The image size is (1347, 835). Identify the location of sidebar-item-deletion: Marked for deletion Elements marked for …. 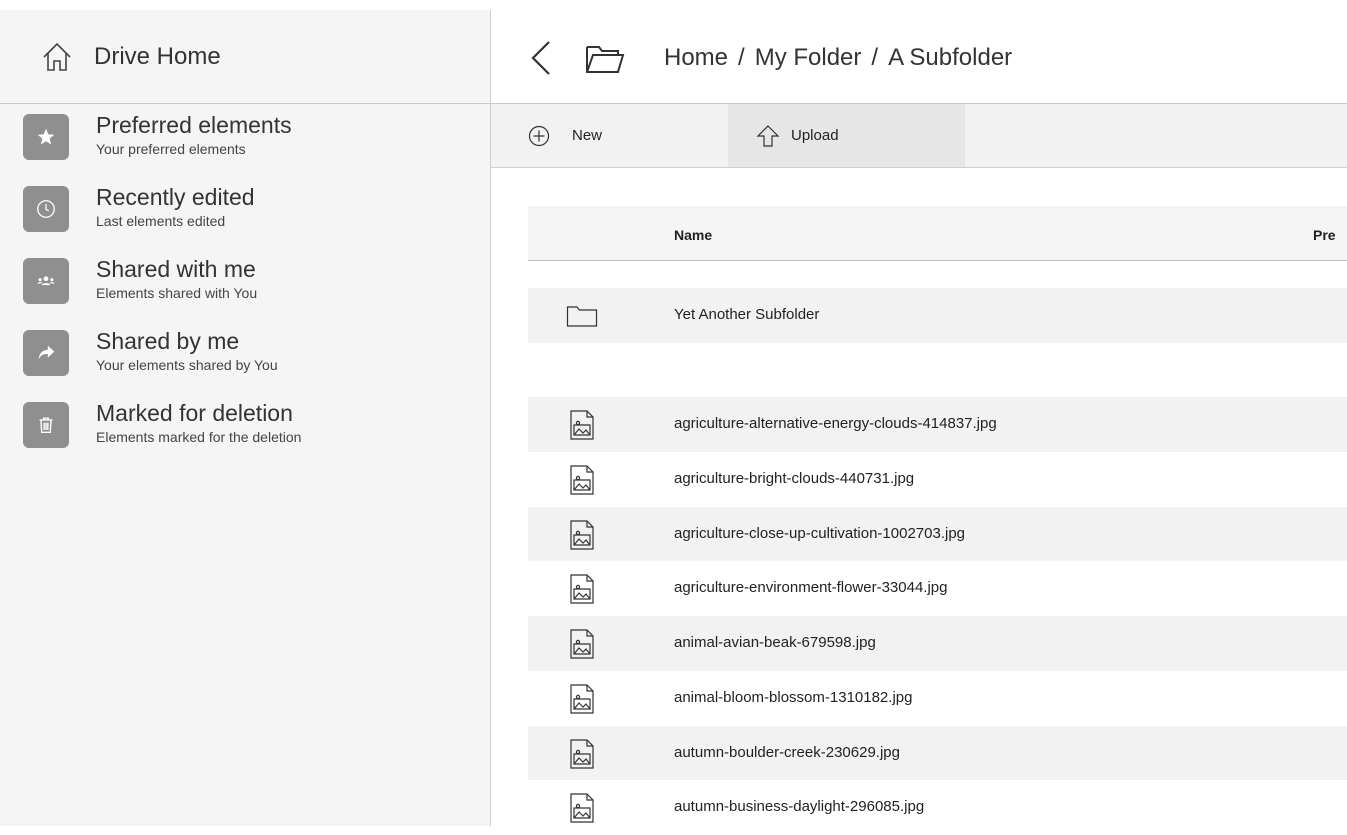
(245, 437).